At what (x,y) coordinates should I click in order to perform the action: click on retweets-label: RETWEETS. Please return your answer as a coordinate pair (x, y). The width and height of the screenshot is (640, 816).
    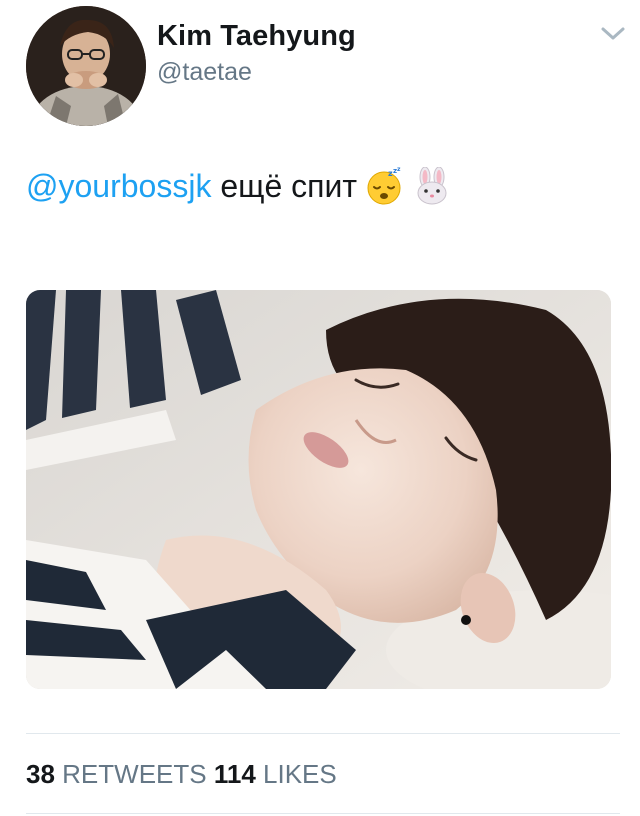
    Looking at the image, I should click on (134, 774).